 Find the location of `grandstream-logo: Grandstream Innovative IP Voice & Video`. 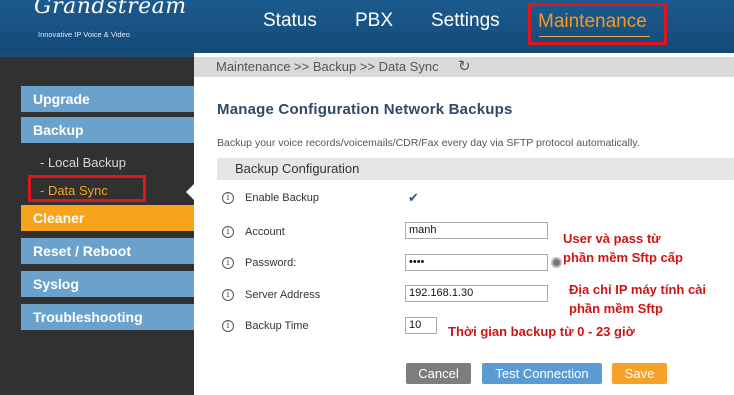

grandstream-logo: Grandstream Innovative IP Voice & Video is located at coordinates (110, 19).